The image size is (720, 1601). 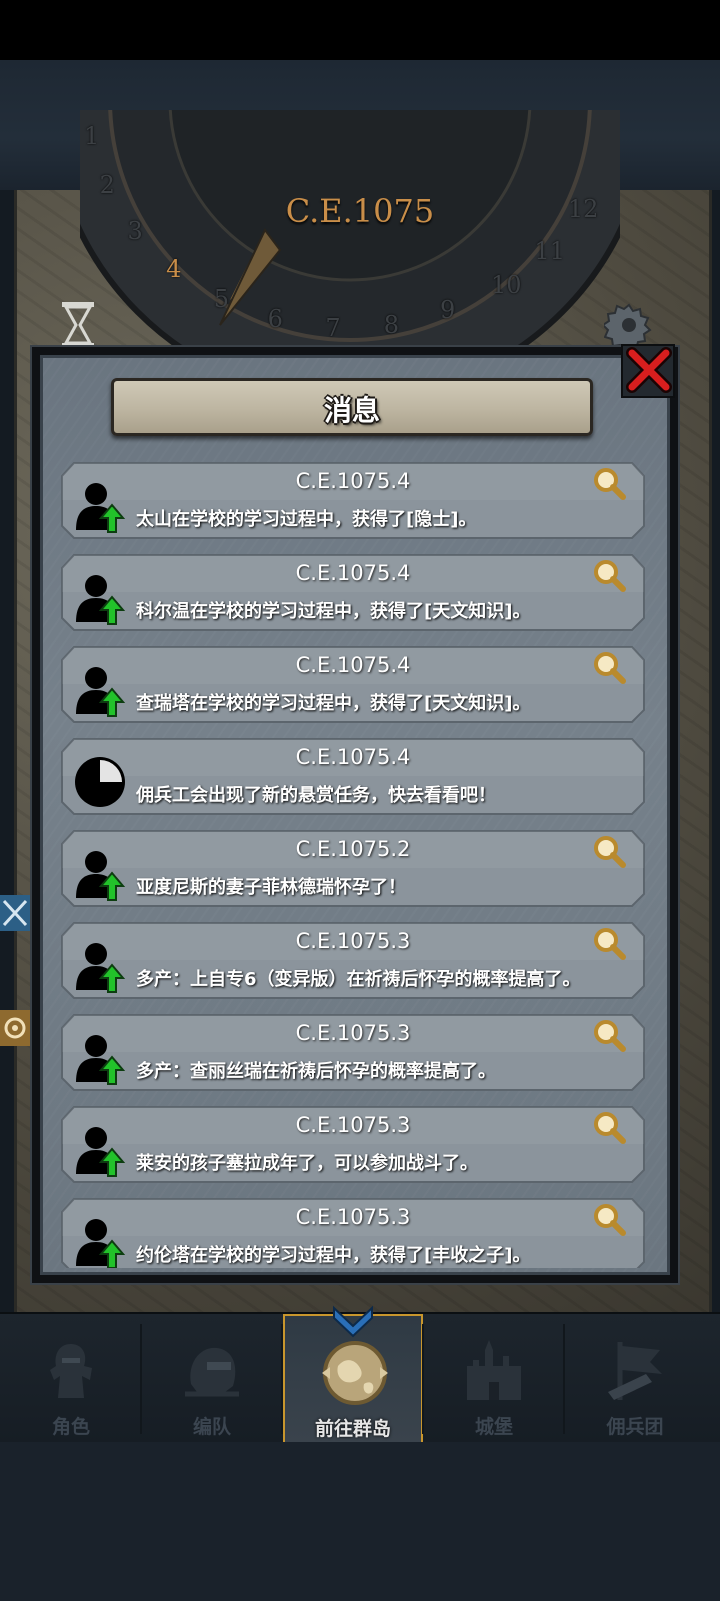 I want to click on status-bar, so click(x=360, y=30).